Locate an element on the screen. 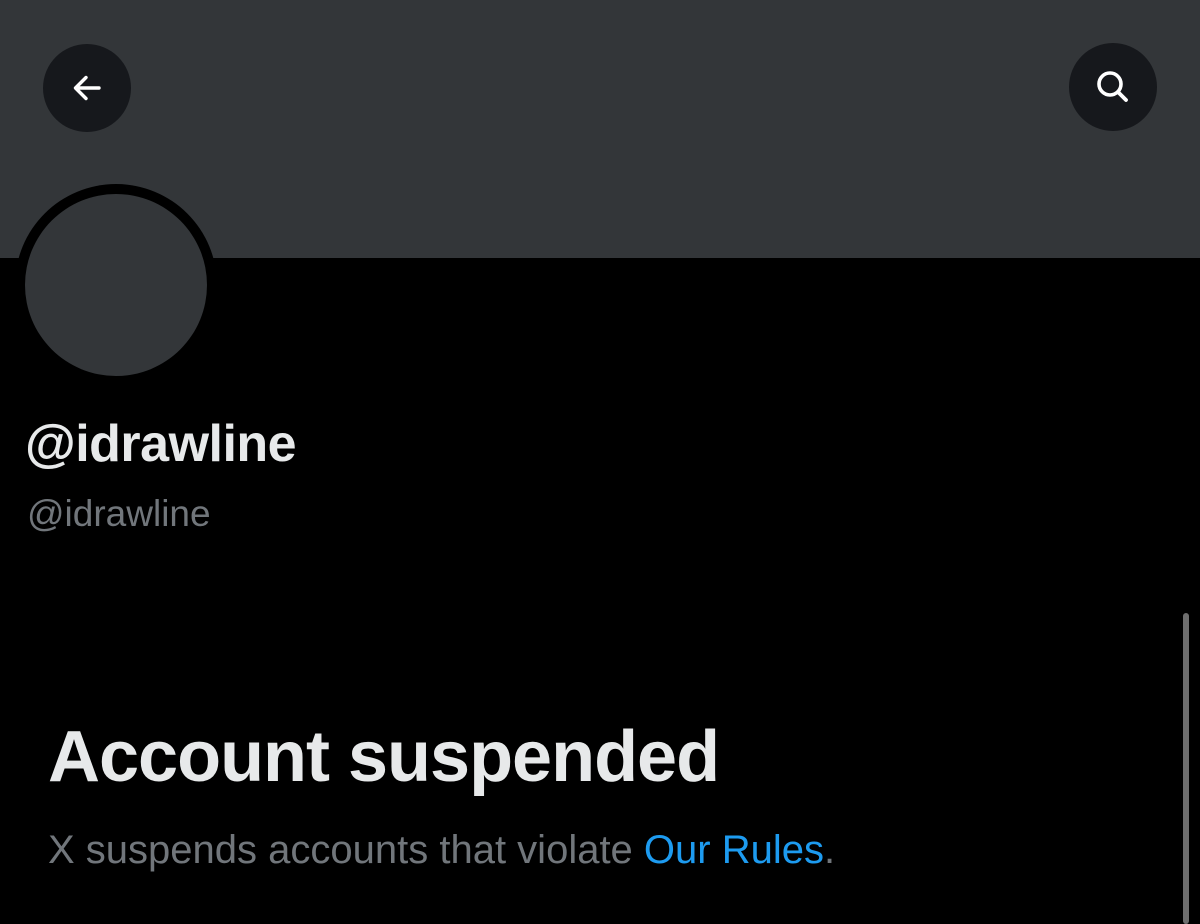 The width and height of the screenshot is (1200, 924). profile-handle: @idrawline is located at coordinates (119, 513).